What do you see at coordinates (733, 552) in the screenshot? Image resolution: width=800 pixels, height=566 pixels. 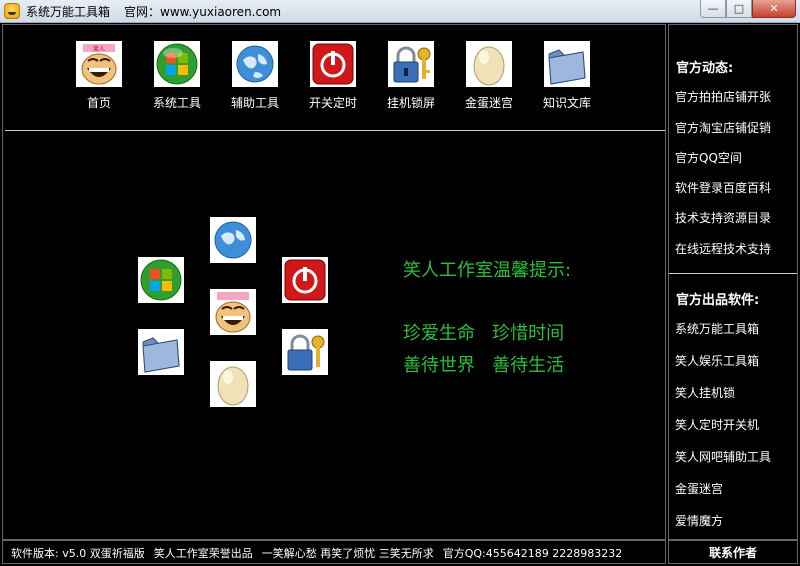 I see `contact-author-button: 联系作者` at bounding box center [733, 552].